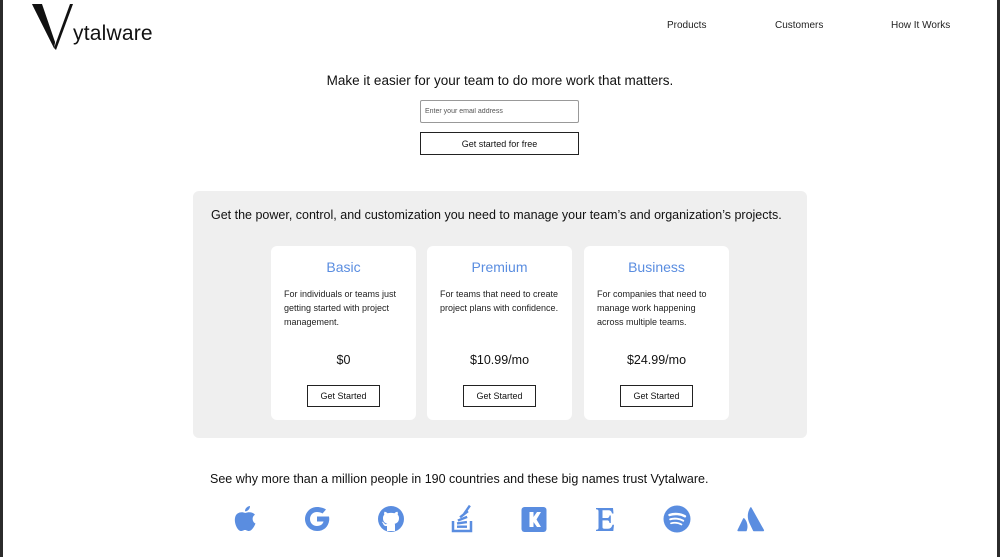 The width and height of the screenshot is (1000, 557). Describe the element at coordinates (499, 267) in the screenshot. I see `plan-name: Premium` at that location.